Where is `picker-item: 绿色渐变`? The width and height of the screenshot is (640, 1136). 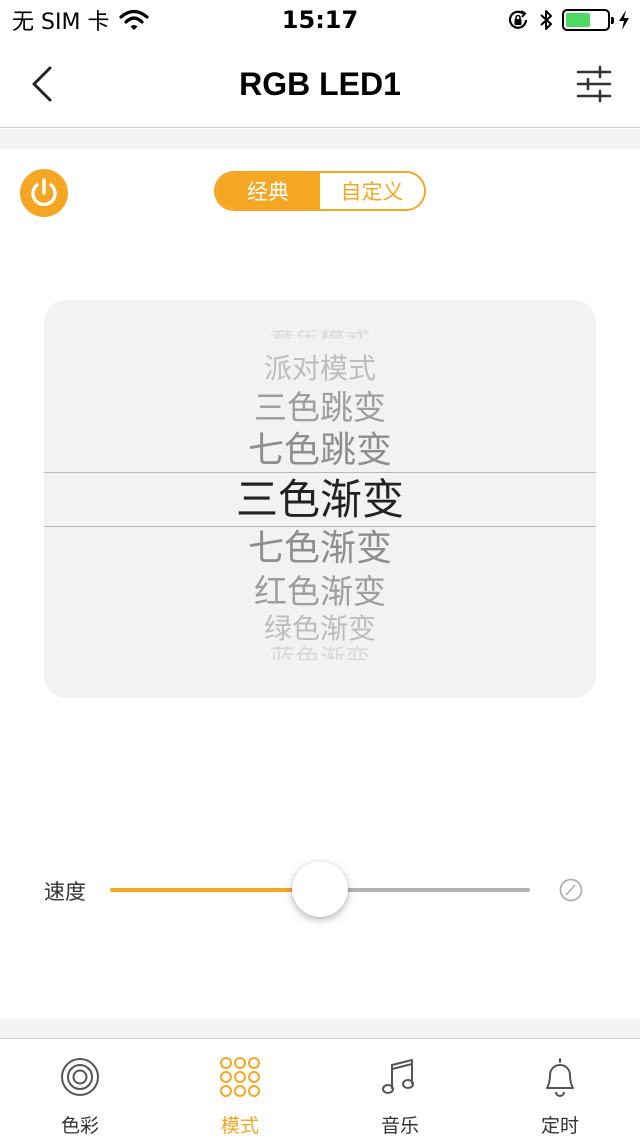
picker-item: 绿色渐变 is located at coordinates (320, 629).